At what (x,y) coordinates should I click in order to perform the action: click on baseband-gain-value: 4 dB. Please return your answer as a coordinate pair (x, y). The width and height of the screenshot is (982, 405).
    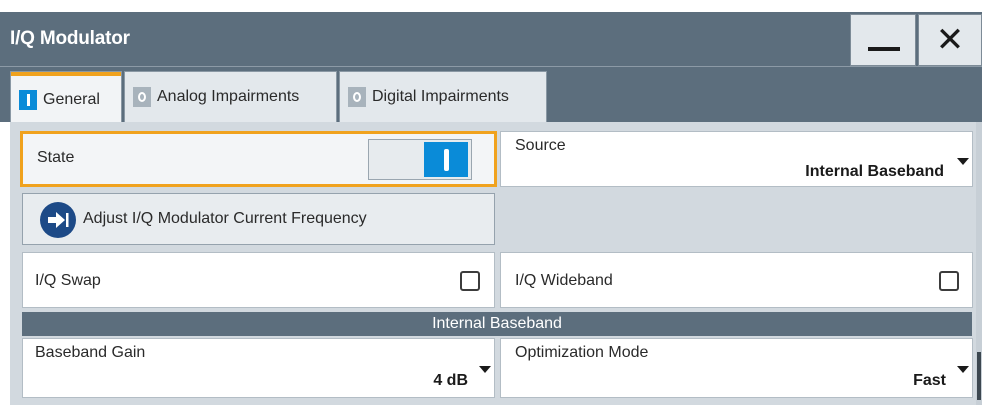
    Looking at the image, I should click on (450, 380).